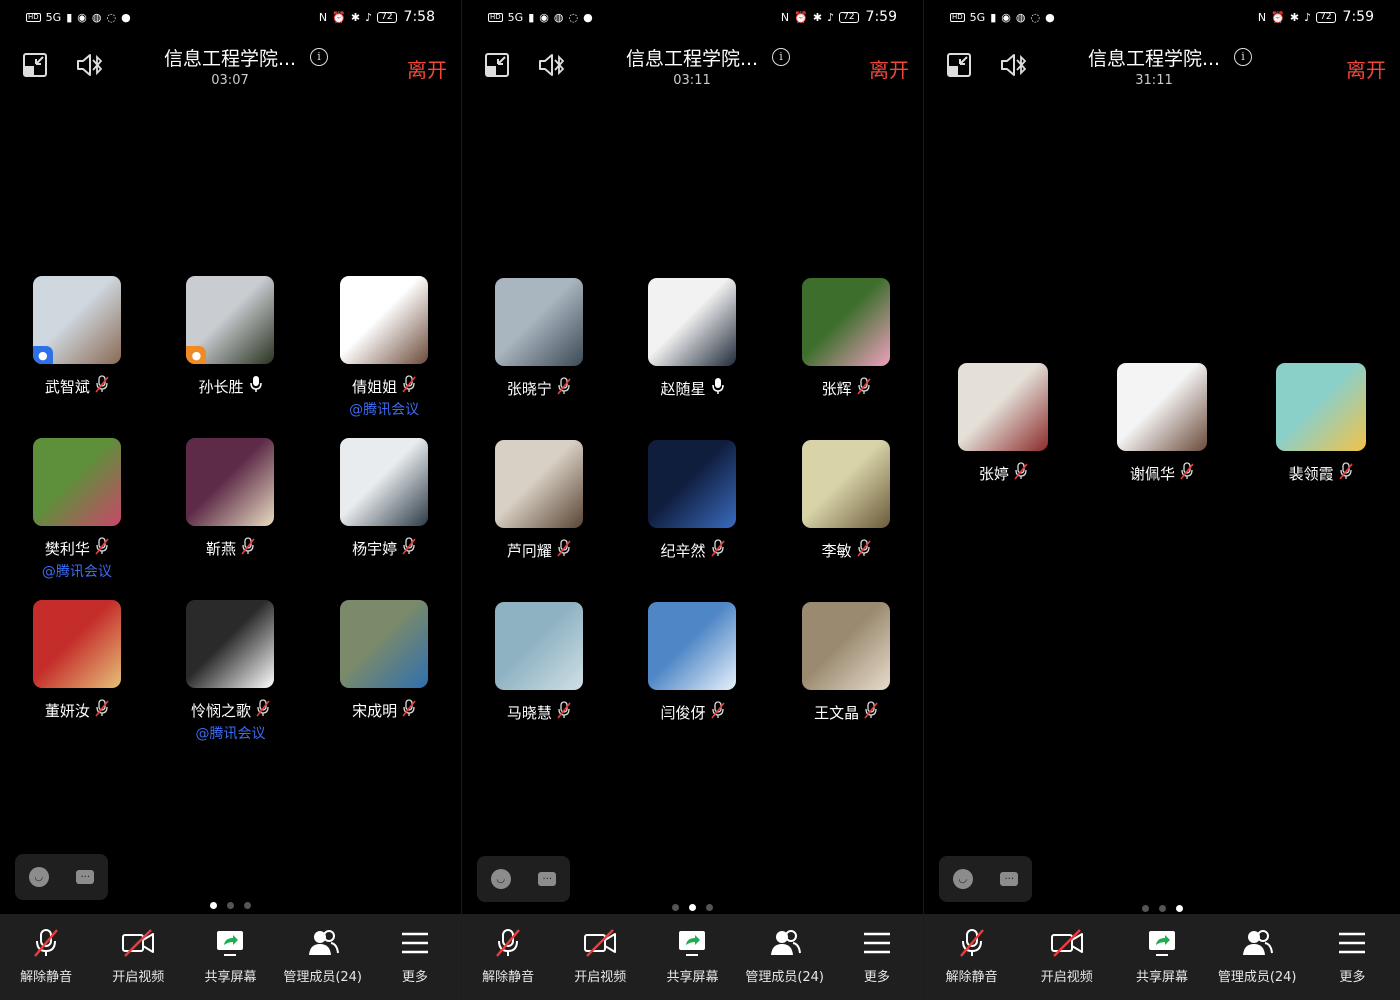  I want to click on toolbar-label: 开启视频, so click(1066, 977).